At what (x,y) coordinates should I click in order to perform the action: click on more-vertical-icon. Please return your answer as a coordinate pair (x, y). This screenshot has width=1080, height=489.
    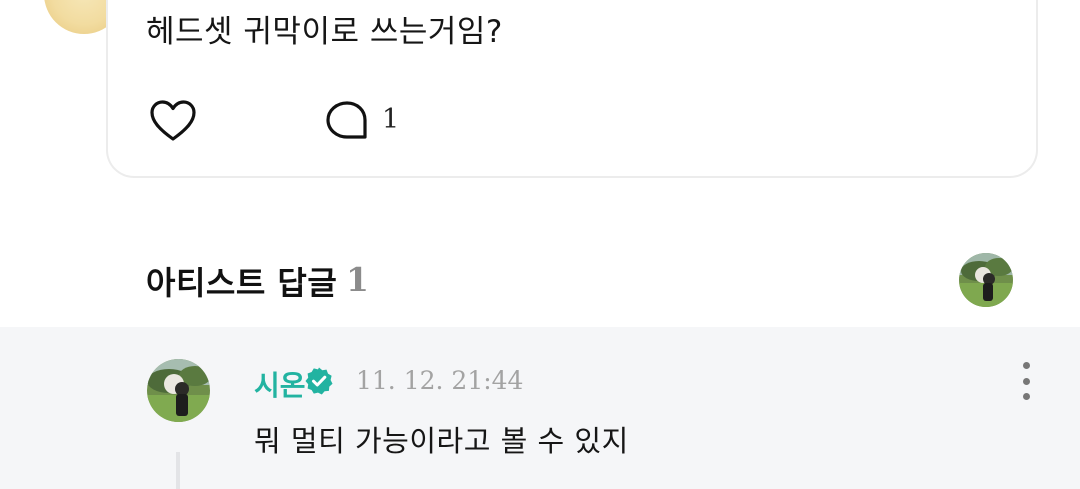
    Looking at the image, I should click on (1026, 365).